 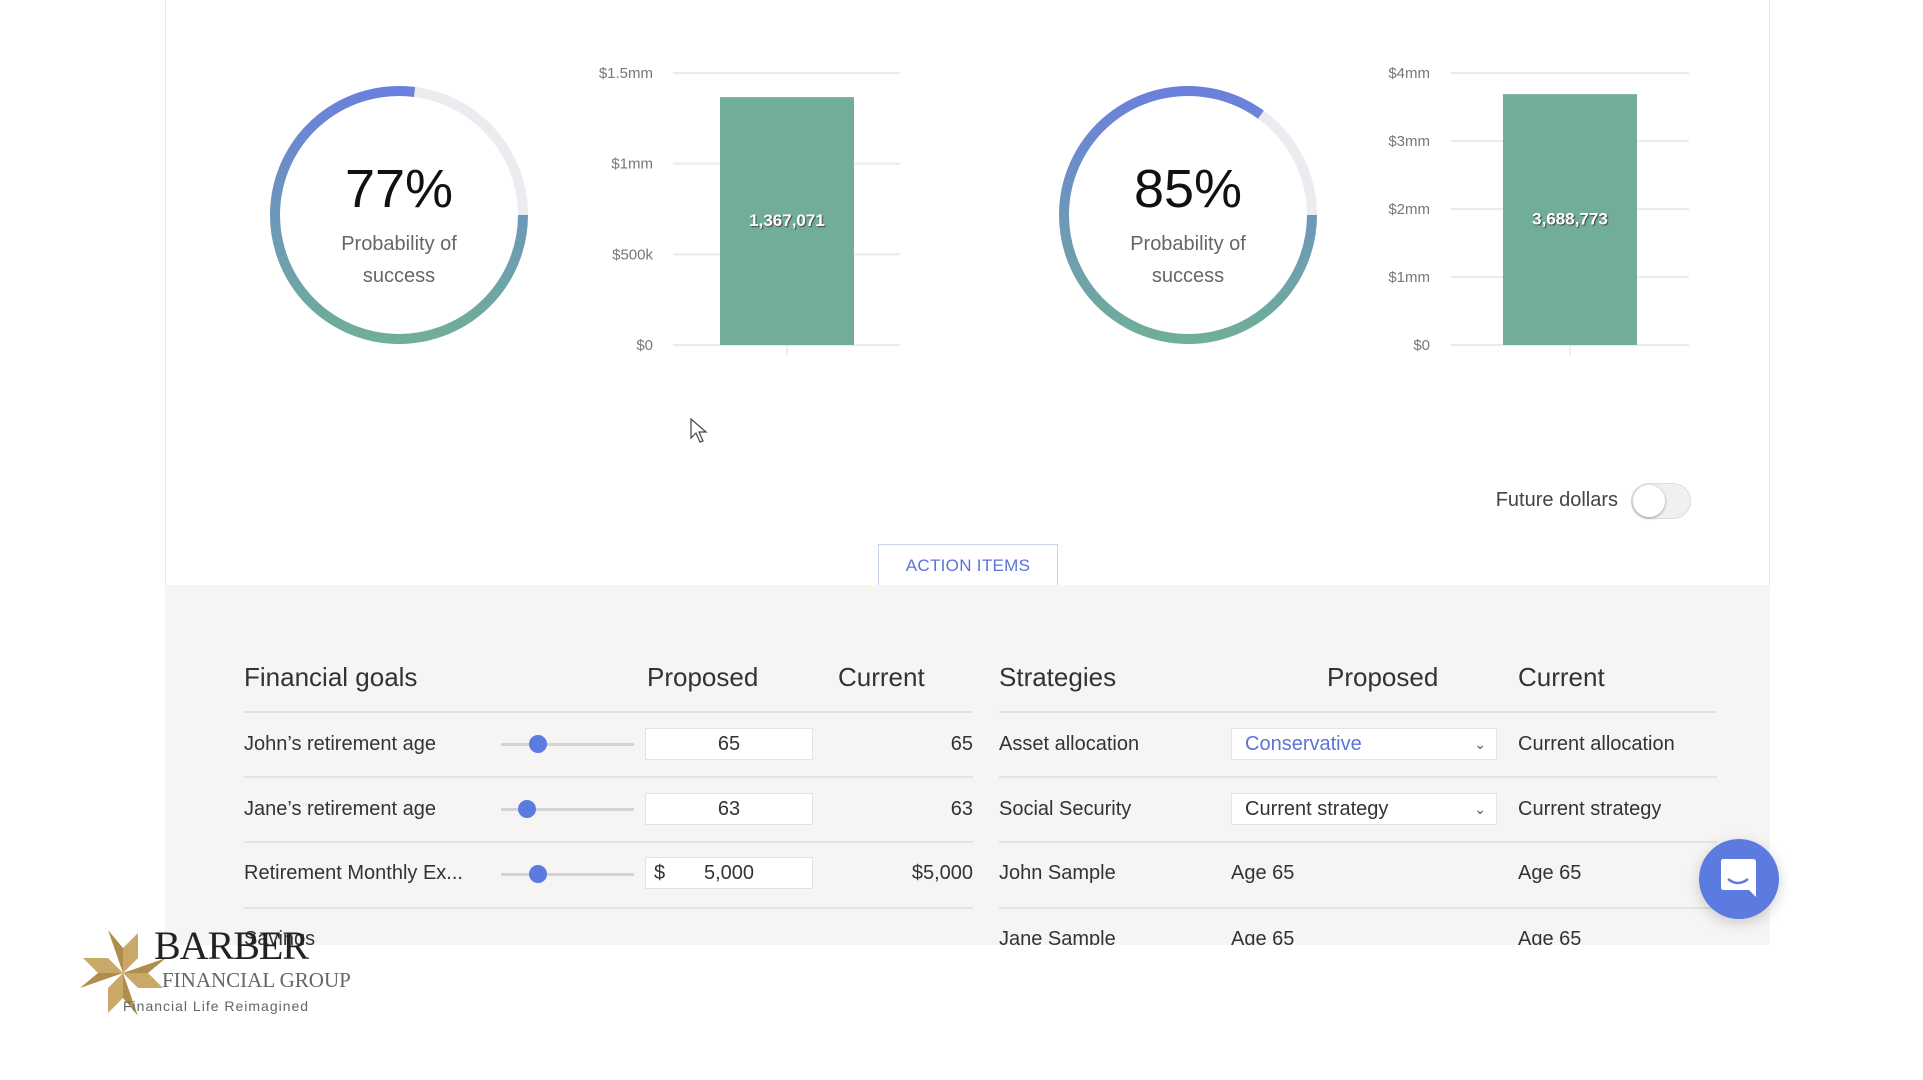 I want to click on selected-value: Current strategy, so click(x=1317, y=809).